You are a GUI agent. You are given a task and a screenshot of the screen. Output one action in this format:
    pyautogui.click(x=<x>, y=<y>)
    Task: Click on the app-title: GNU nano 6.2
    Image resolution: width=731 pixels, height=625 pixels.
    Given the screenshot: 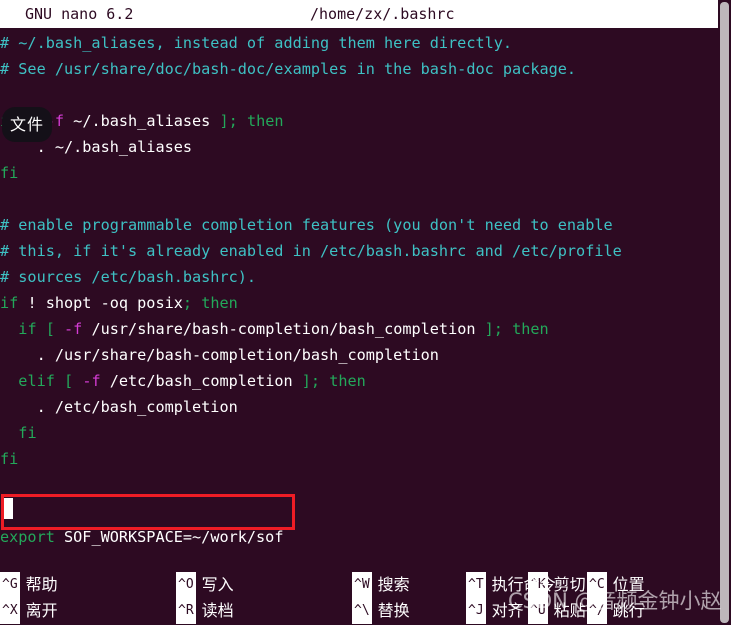 What is the action you would take?
    pyautogui.click(x=79, y=14)
    